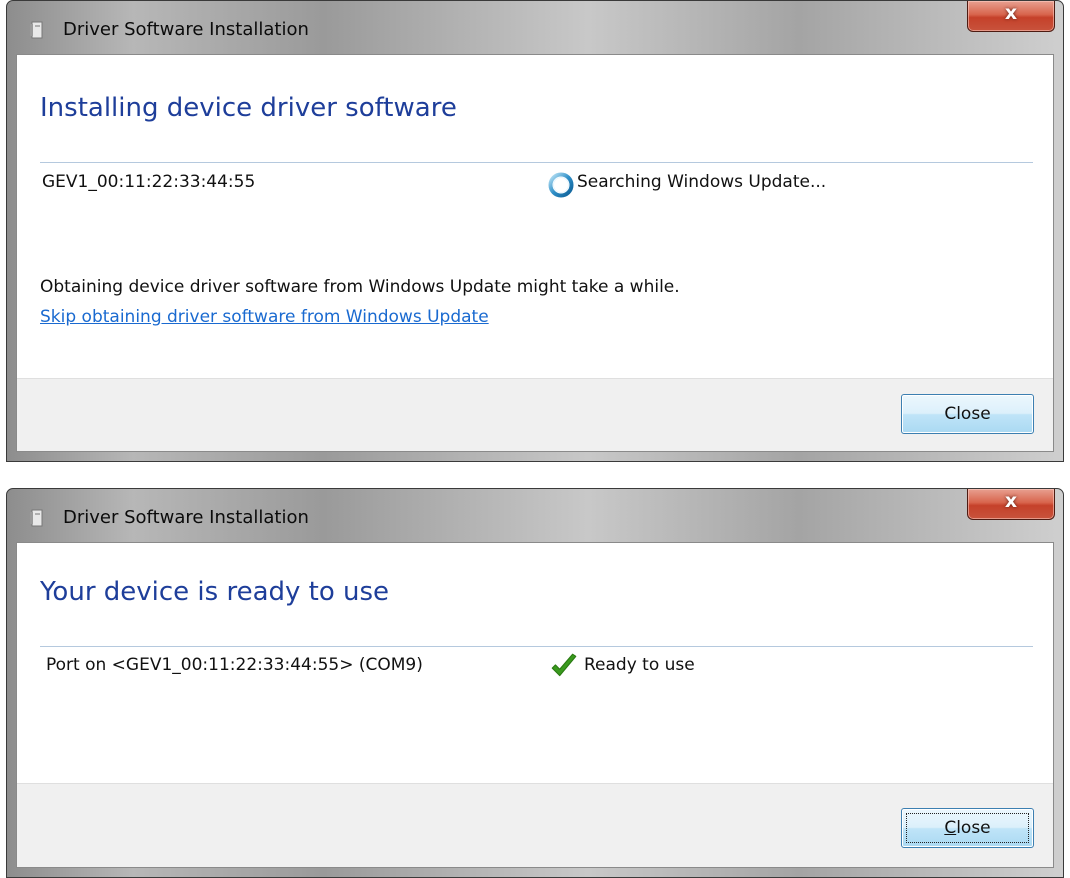 The height and width of the screenshot is (878, 1070). Describe the element at coordinates (215, 592) in the screenshot. I see `page-title: Your device is ready to use` at that location.